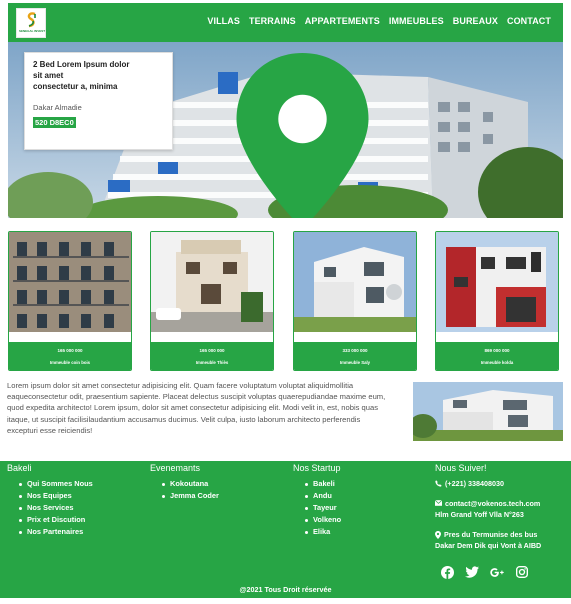 The height and width of the screenshot is (604, 571). What do you see at coordinates (416, 21) in the screenshot?
I see `nav-immeubles: IMMEUBLES` at bounding box center [416, 21].